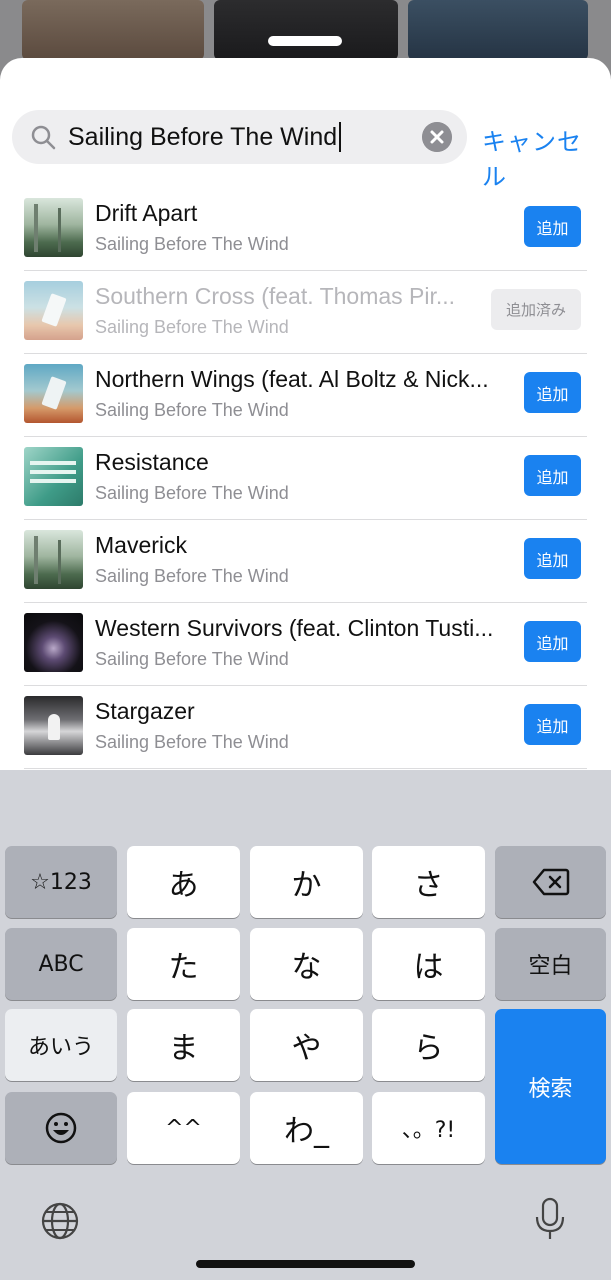 This screenshot has width=611, height=1280. Describe the element at coordinates (243, 137) in the screenshot. I see `search-input` at that location.